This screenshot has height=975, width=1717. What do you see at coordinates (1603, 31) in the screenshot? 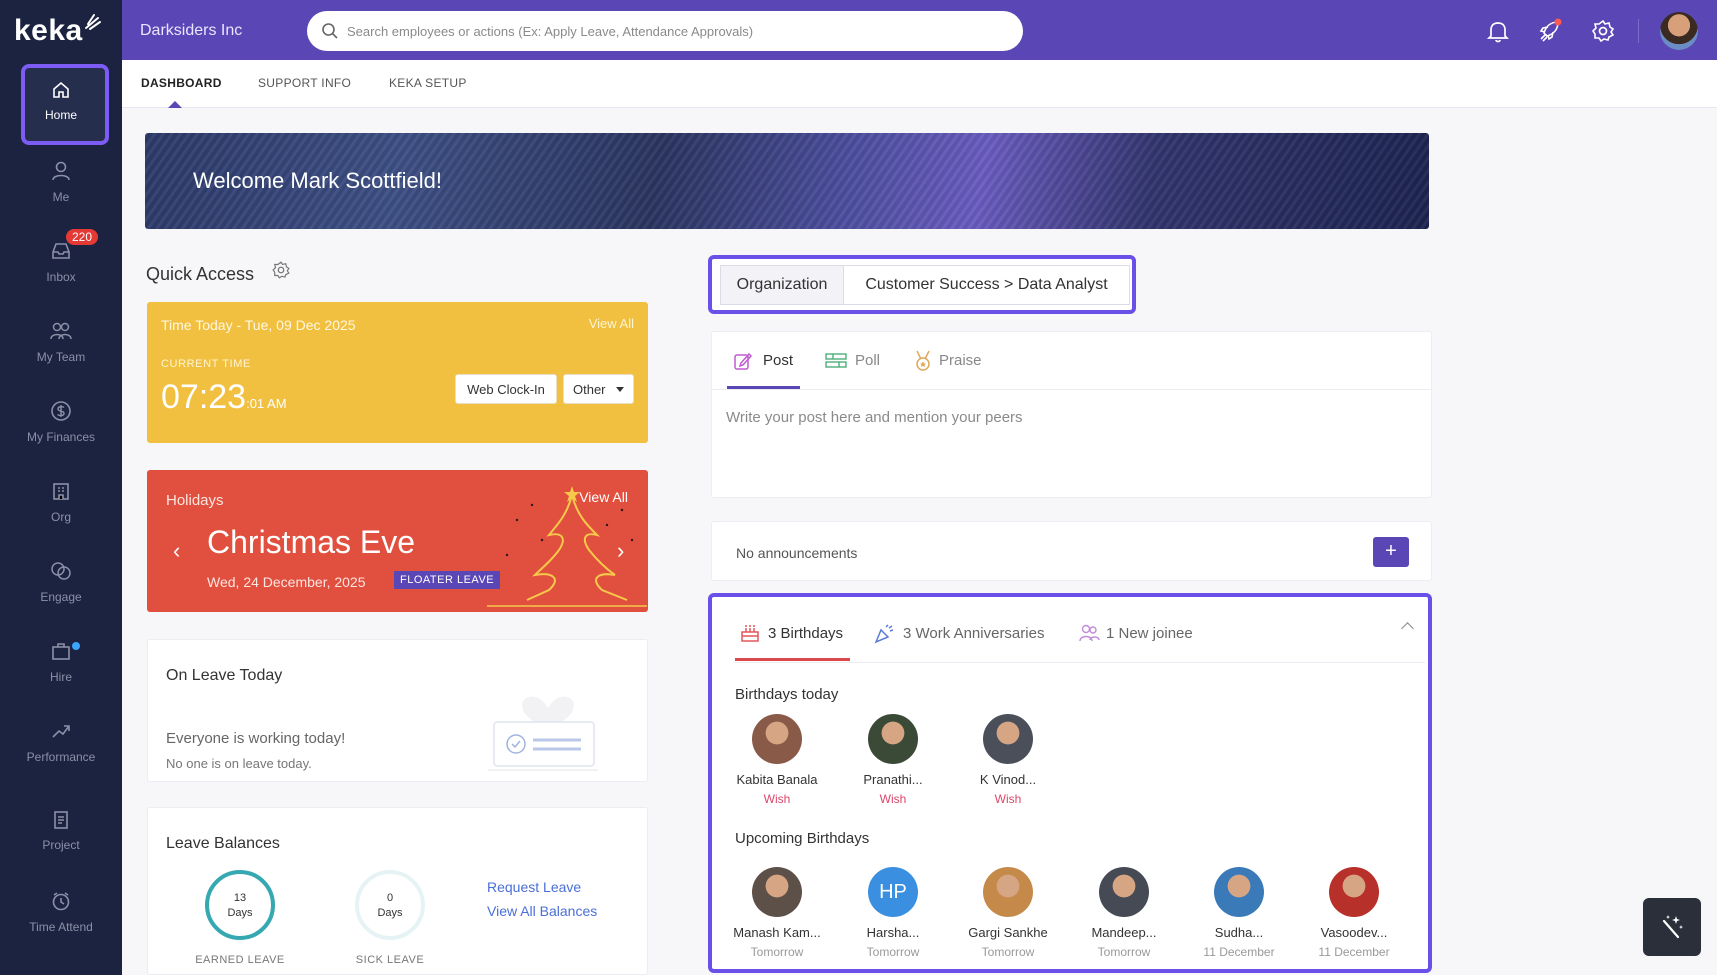
I see `settings-gear-icon` at bounding box center [1603, 31].